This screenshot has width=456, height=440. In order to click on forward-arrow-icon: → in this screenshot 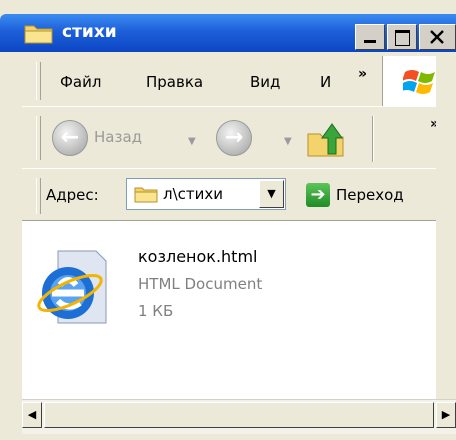, I will do `click(234, 138)`.